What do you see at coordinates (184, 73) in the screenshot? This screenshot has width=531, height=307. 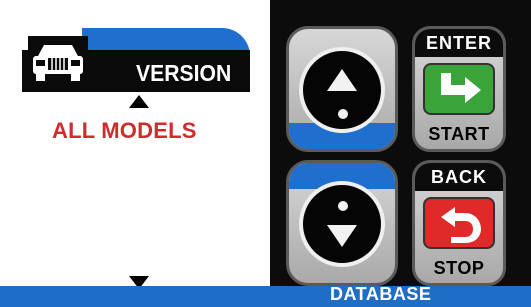 I see `version-label: VERSION` at bounding box center [184, 73].